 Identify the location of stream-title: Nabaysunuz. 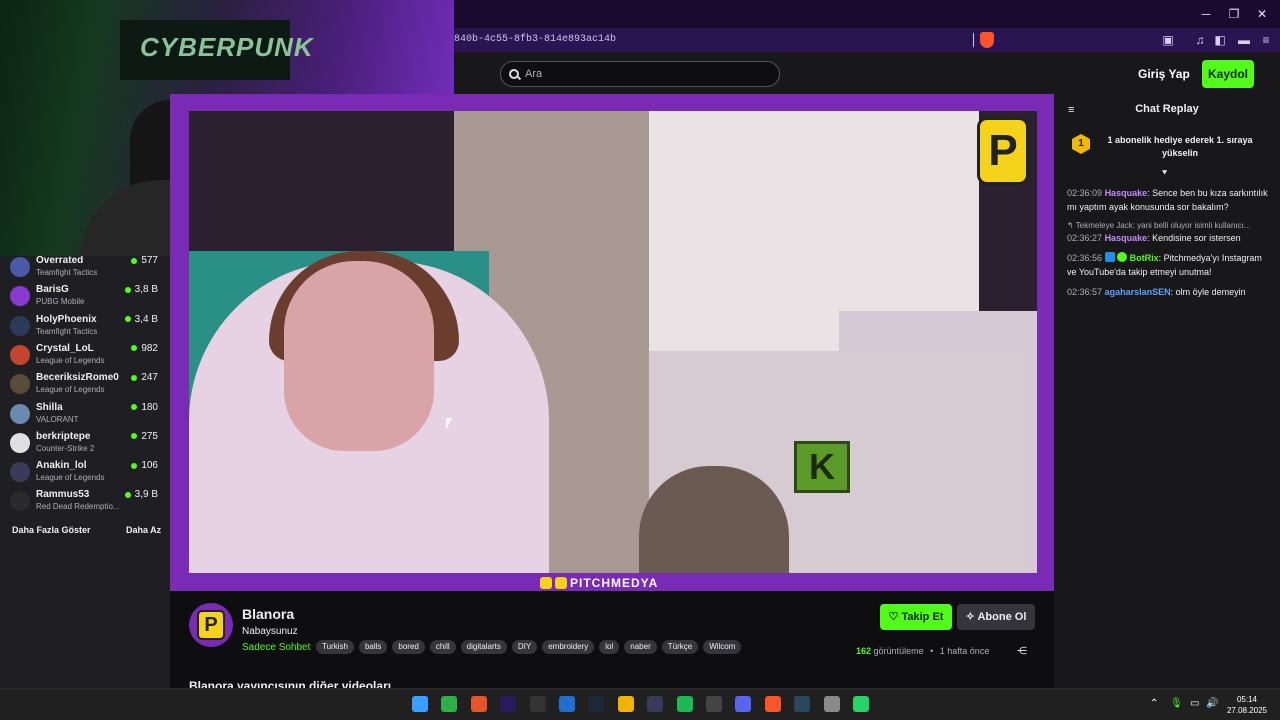
(270, 631).